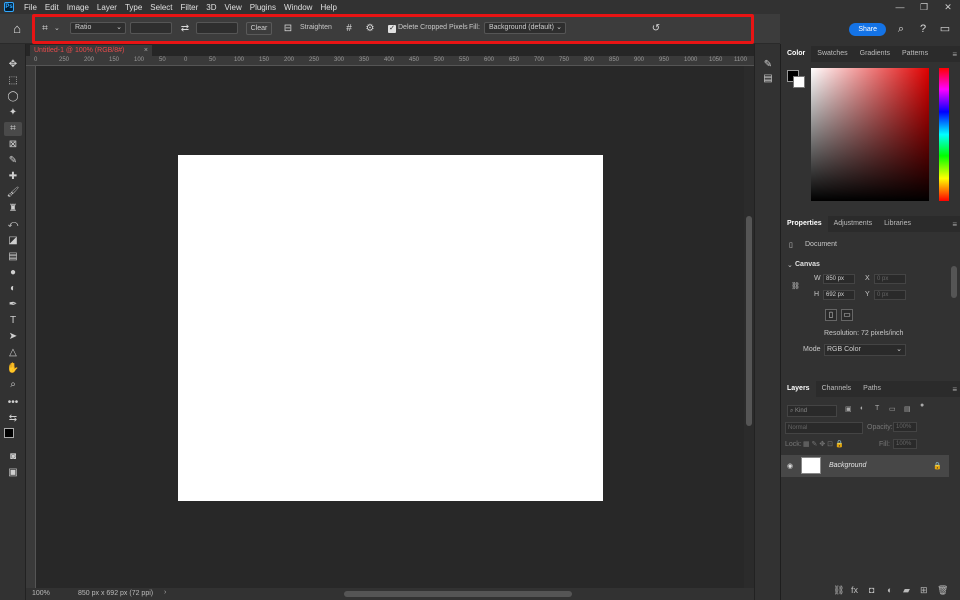 The width and height of the screenshot is (960, 600). What do you see at coordinates (907, 409) in the screenshot?
I see `filter-smart-object-icon: ▤` at bounding box center [907, 409].